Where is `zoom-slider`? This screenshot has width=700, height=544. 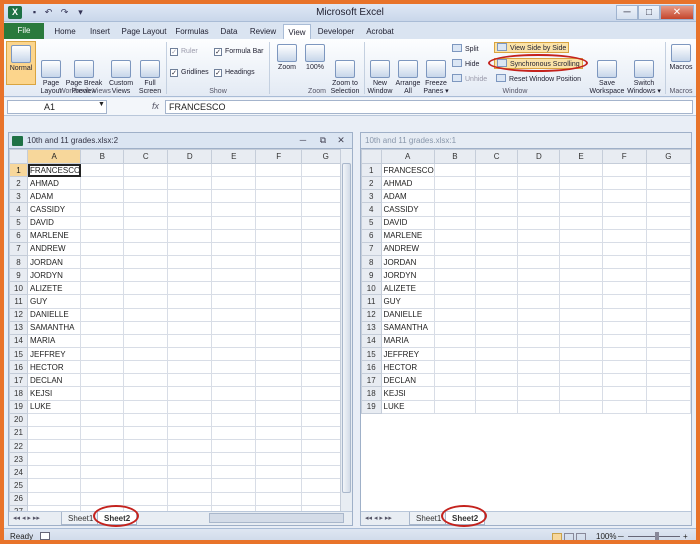 zoom-slider is located at coordinates (654, 536).